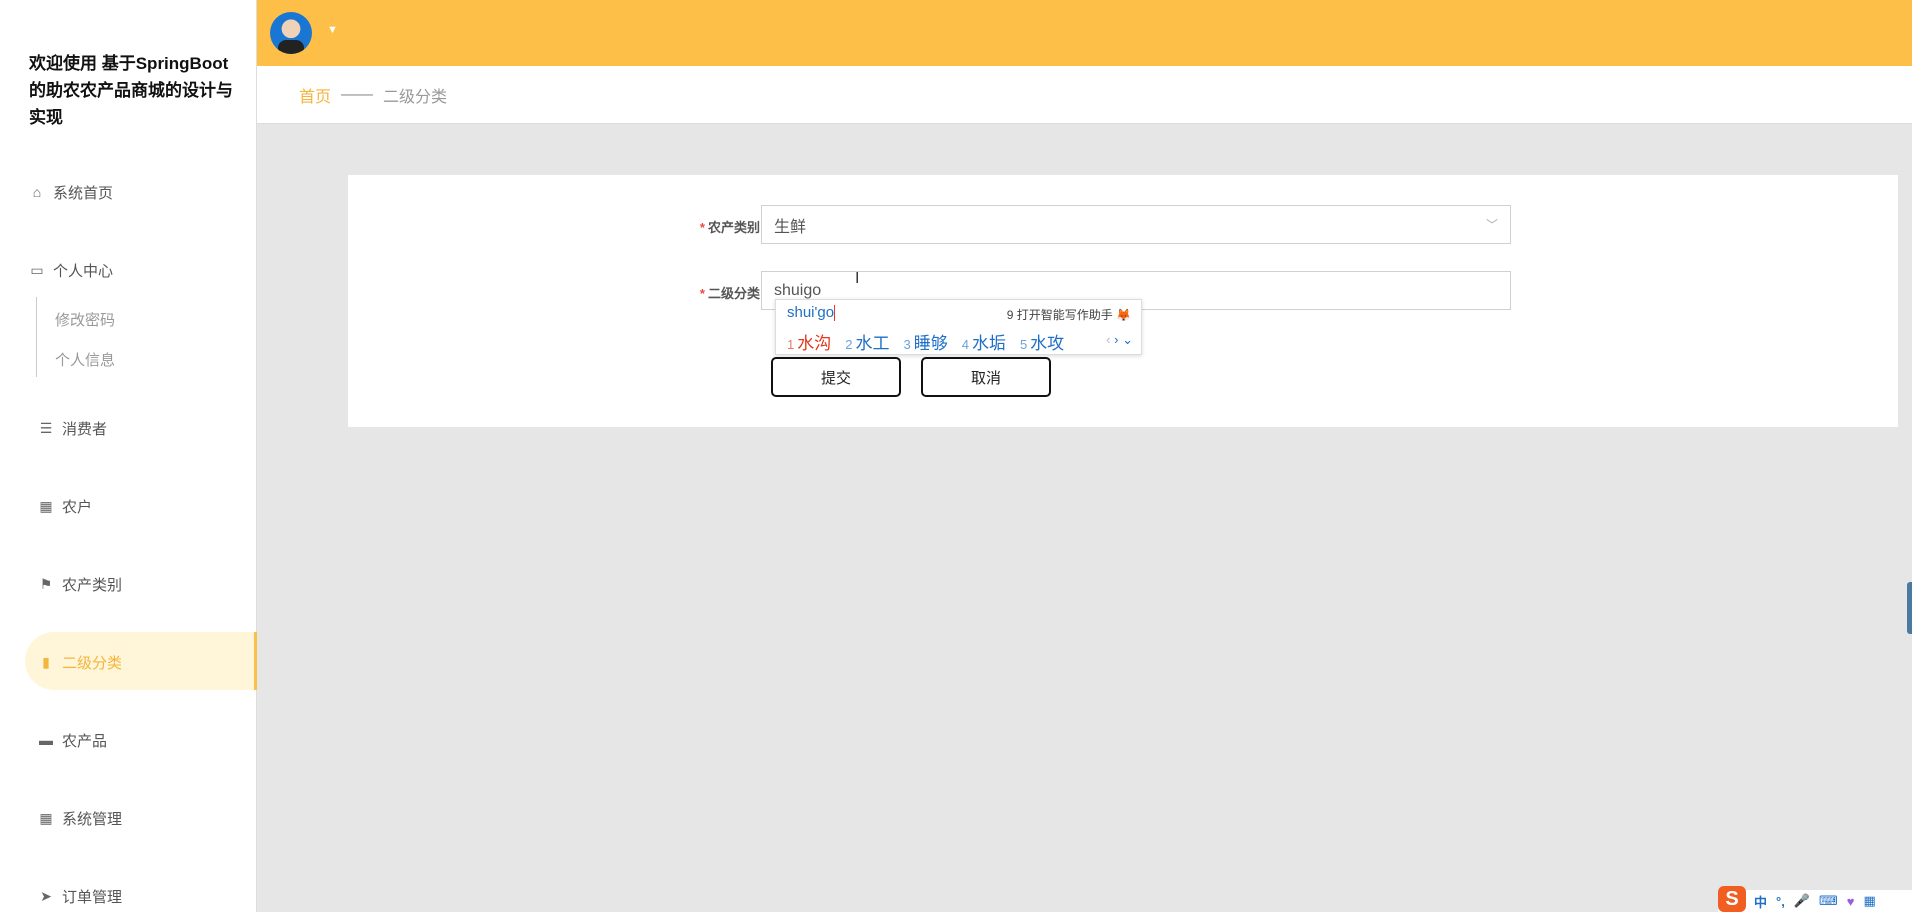 The image size is (1912, 912). What do you see at coordinates (729, 227) in the screenshot?
I see `category-label: * 农产类别` at bounding box center [729, 227].